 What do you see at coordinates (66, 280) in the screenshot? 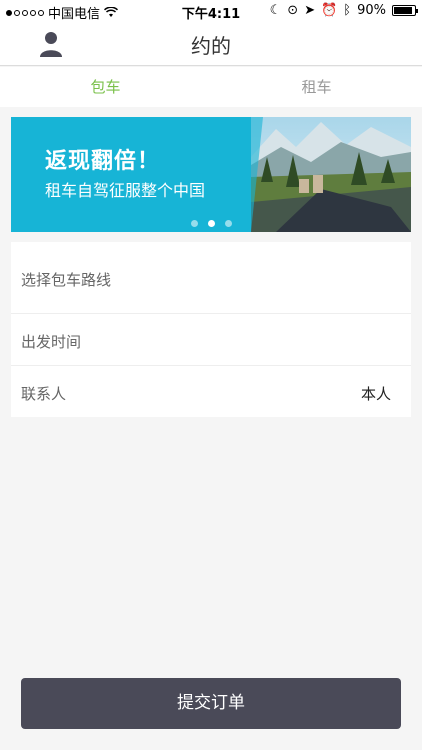
I see `route-placeholder: 选择包车路线` at bounding box center [66, 280].